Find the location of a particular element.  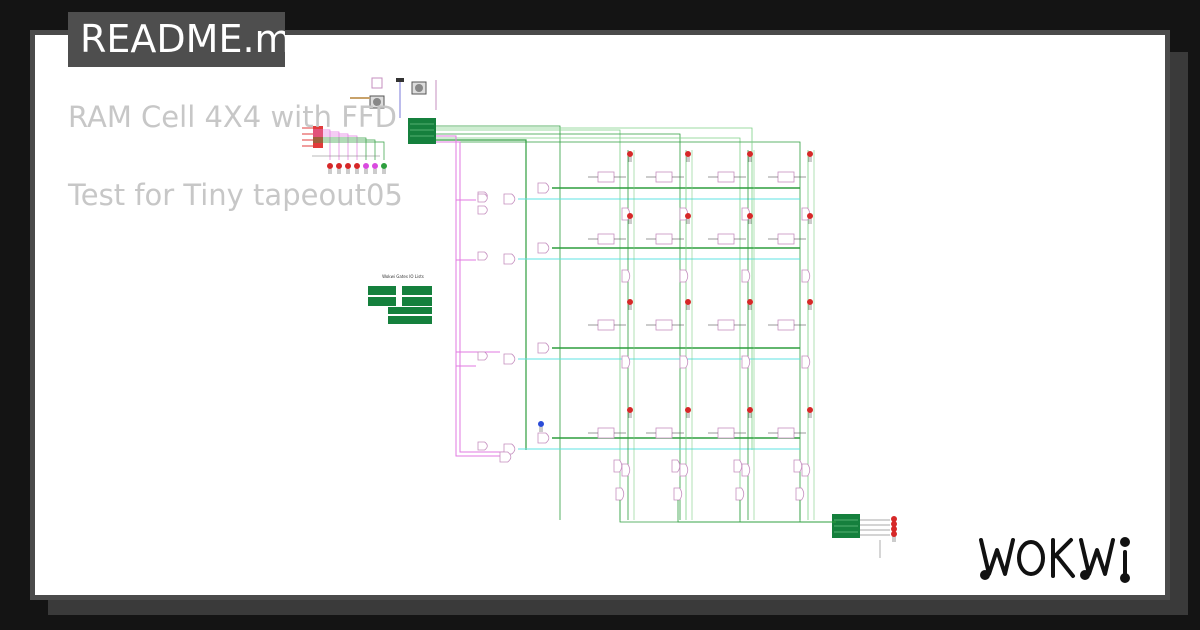

switch-wire is located at coordinates (349, 150).